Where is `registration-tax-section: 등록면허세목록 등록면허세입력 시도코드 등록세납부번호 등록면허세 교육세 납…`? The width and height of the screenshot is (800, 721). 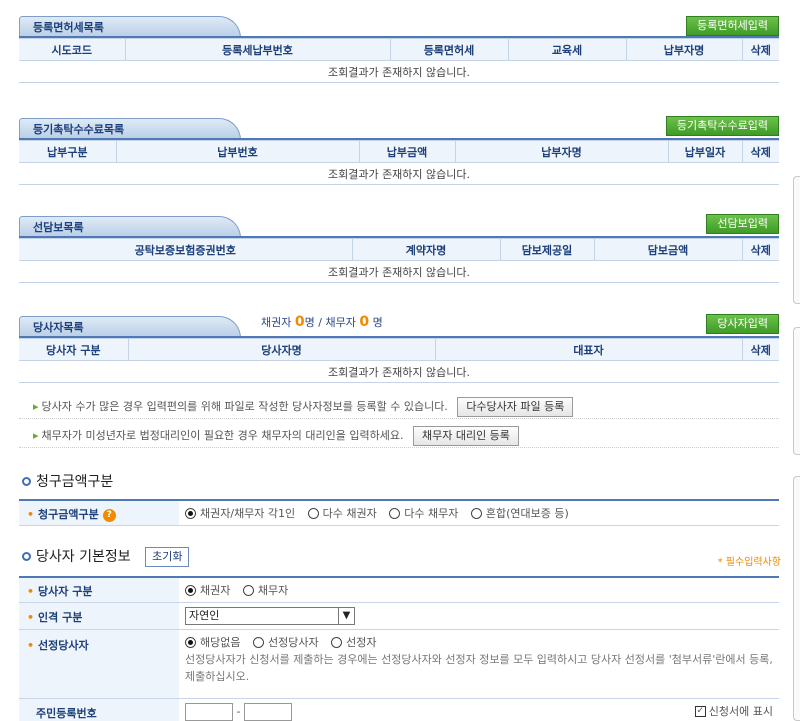
registration-tax-section: 등록면허세목록 등록면허세입력 시도코드 등록세납부번호 등록면허세 교육세 납… is located at coordinates (399, 48).